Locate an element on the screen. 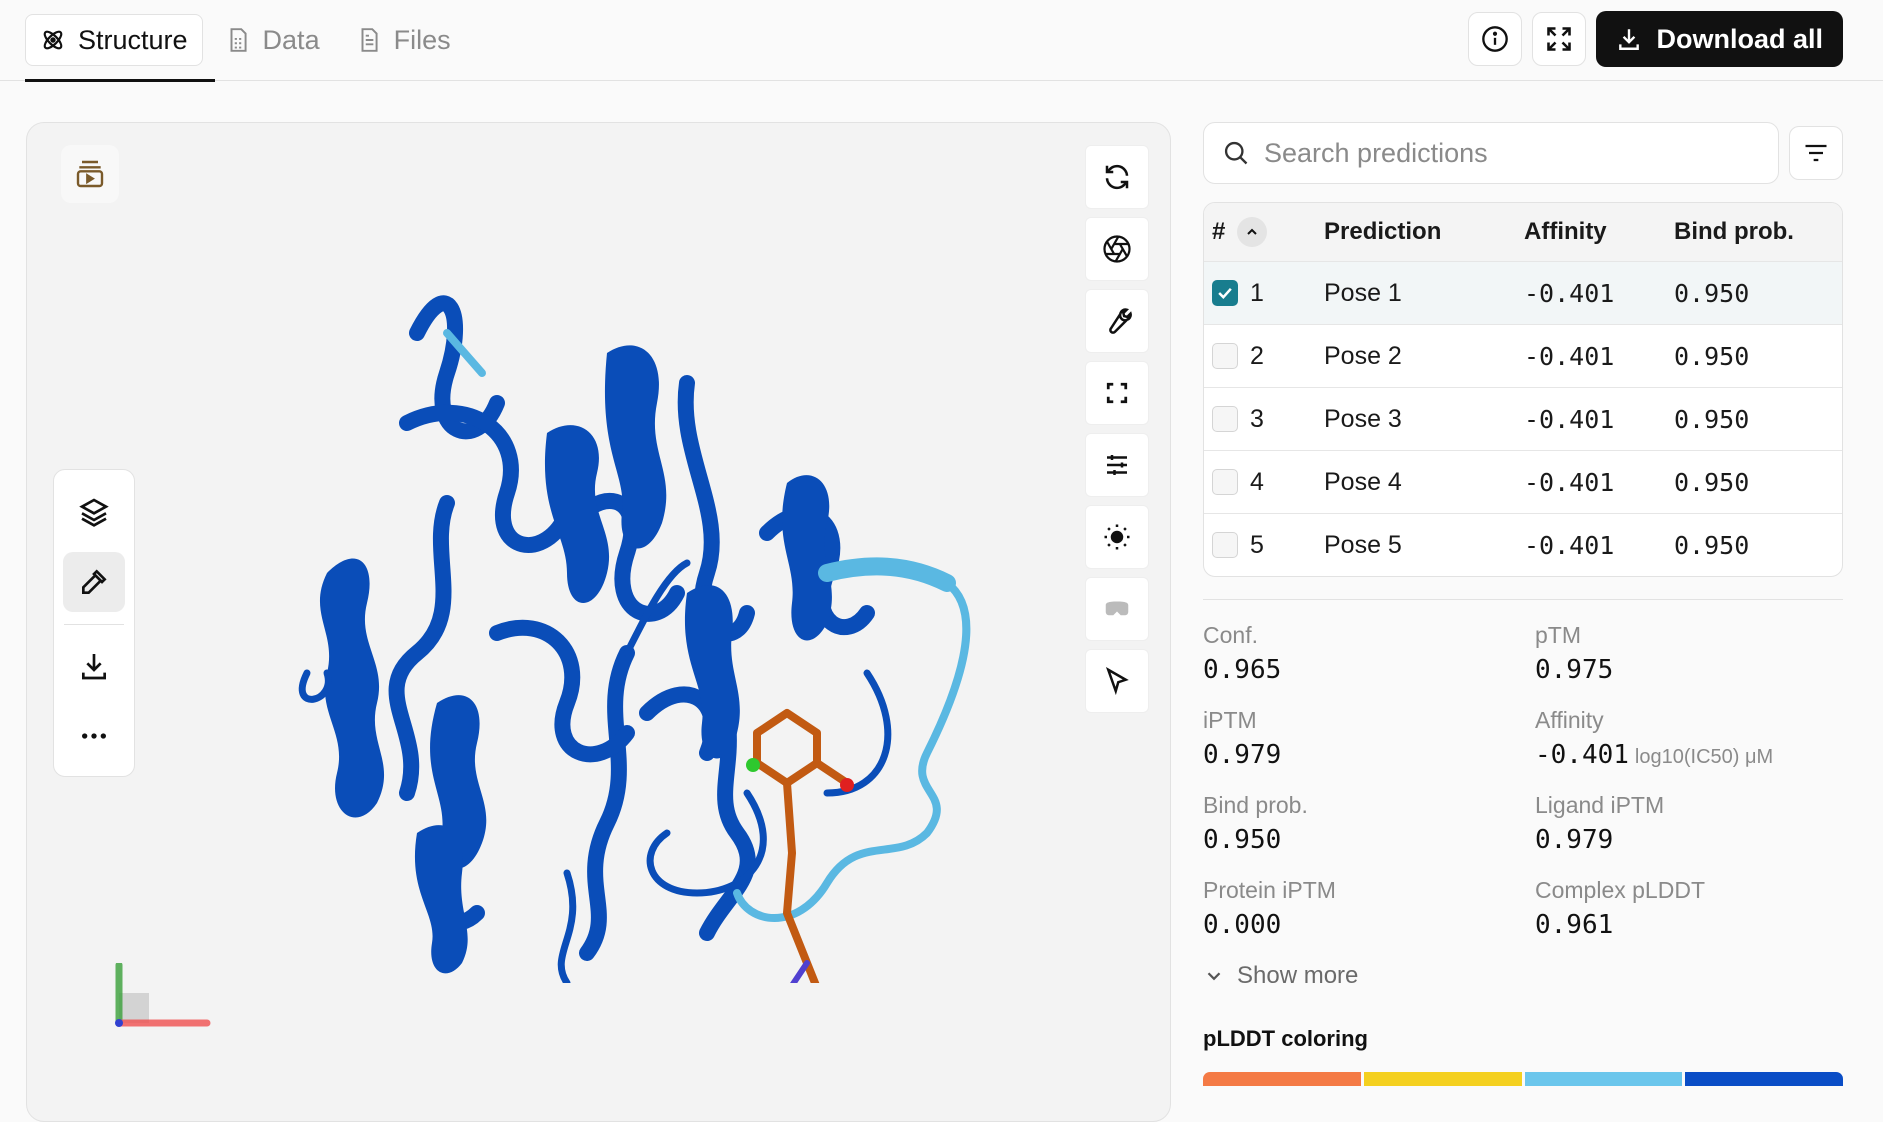 The image size is (1883, 1122). wrench-icon is located at coordinates (1120, 321).